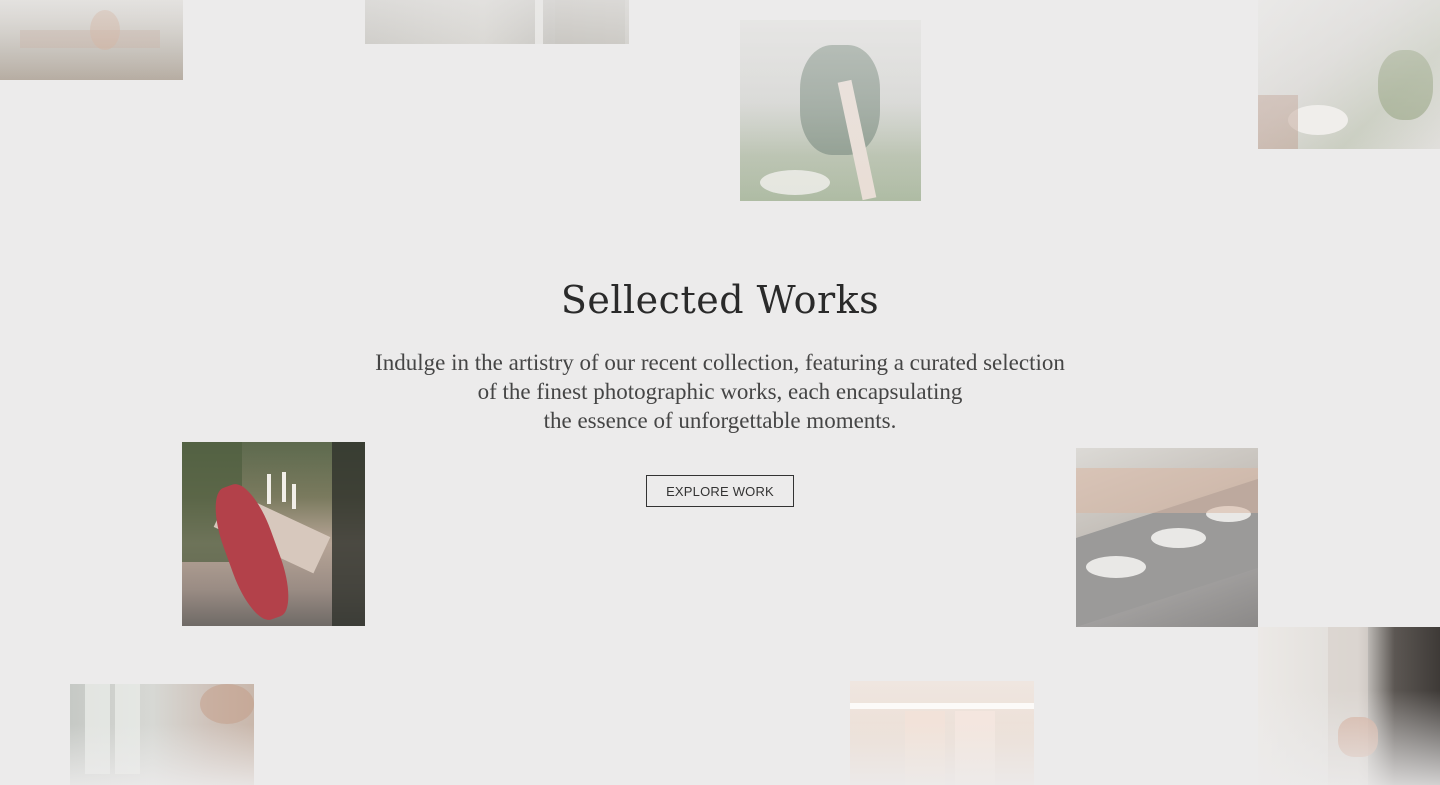 The width and height of the screenshot is (1440, 785). I want to click on table-setting-photo, so click(1349, 74).